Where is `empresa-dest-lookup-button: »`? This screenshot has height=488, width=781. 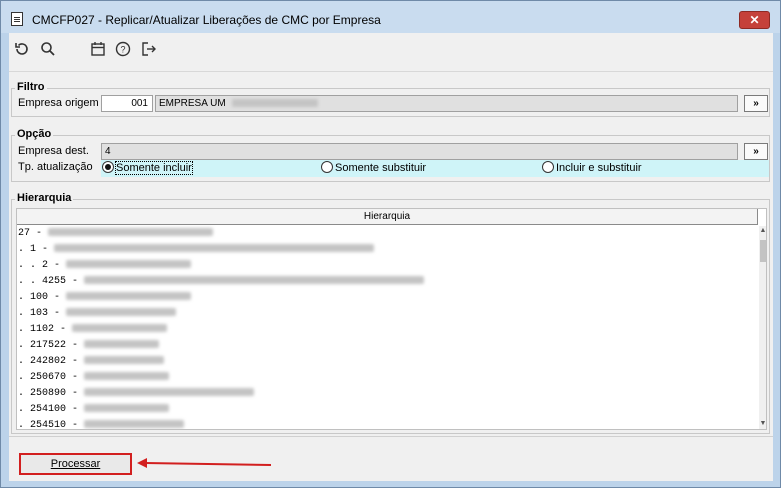
empresa-dest-lookup-button: » is located at coordinates (756, 151).